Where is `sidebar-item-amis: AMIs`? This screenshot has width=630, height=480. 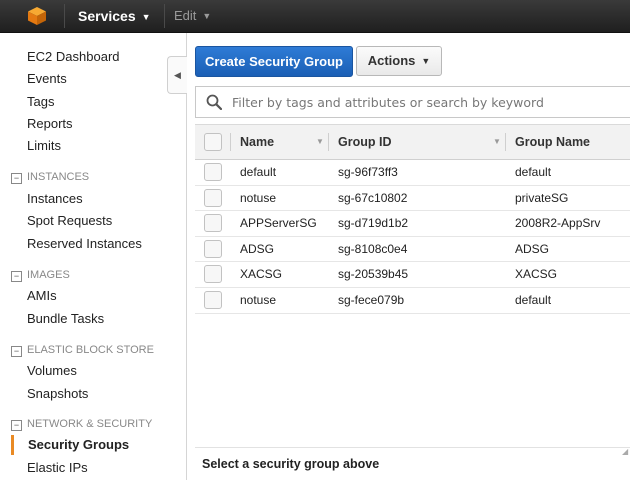 sidebar-item-amis: AMIs is located at coordinates (42, 295).